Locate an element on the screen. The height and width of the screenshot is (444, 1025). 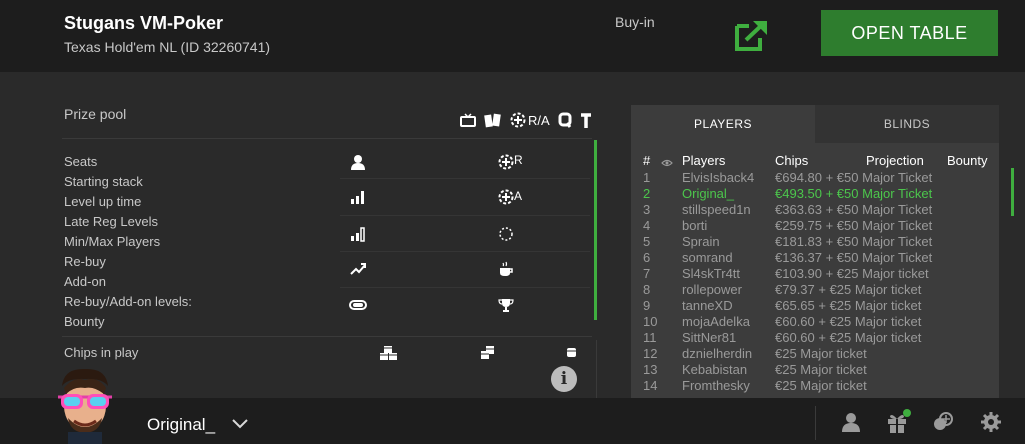
row-number: 8 is located at coordinates (647, 289).